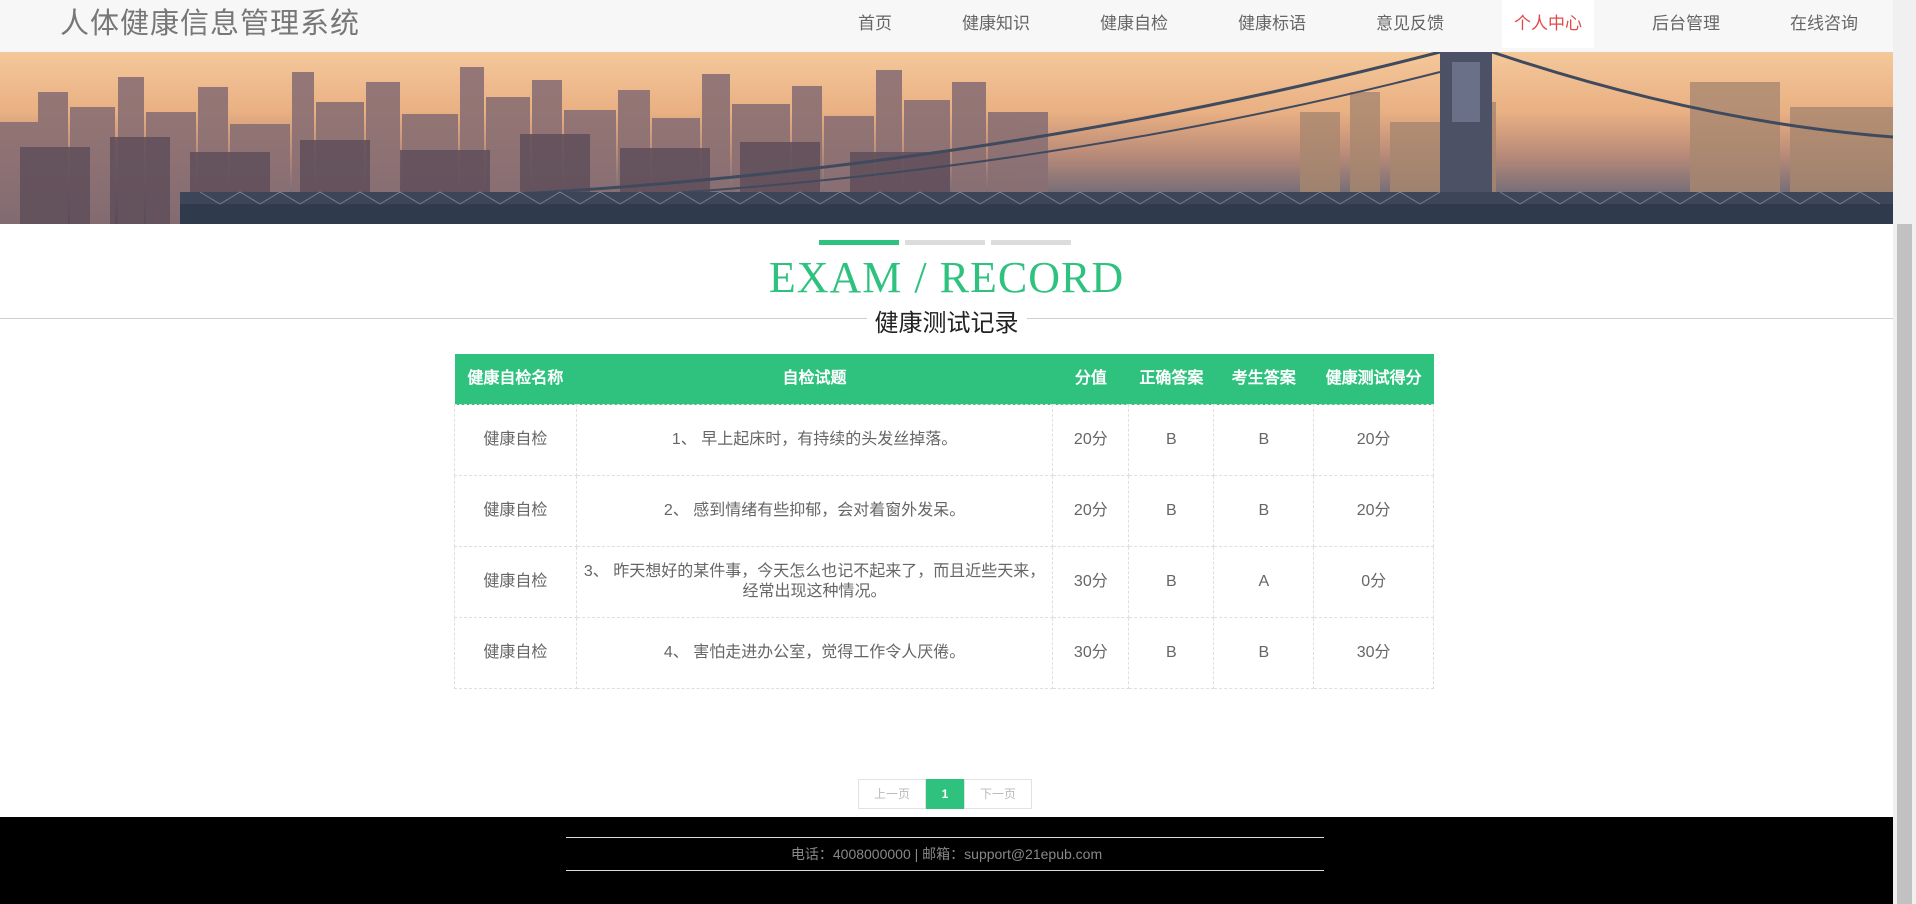 This screenshot has height=904, width=1916. I want to click on table-header-row: 健康自检名称 自检试题 分值 正确答案 考生答案 健康测试得分, so click(944, 379).